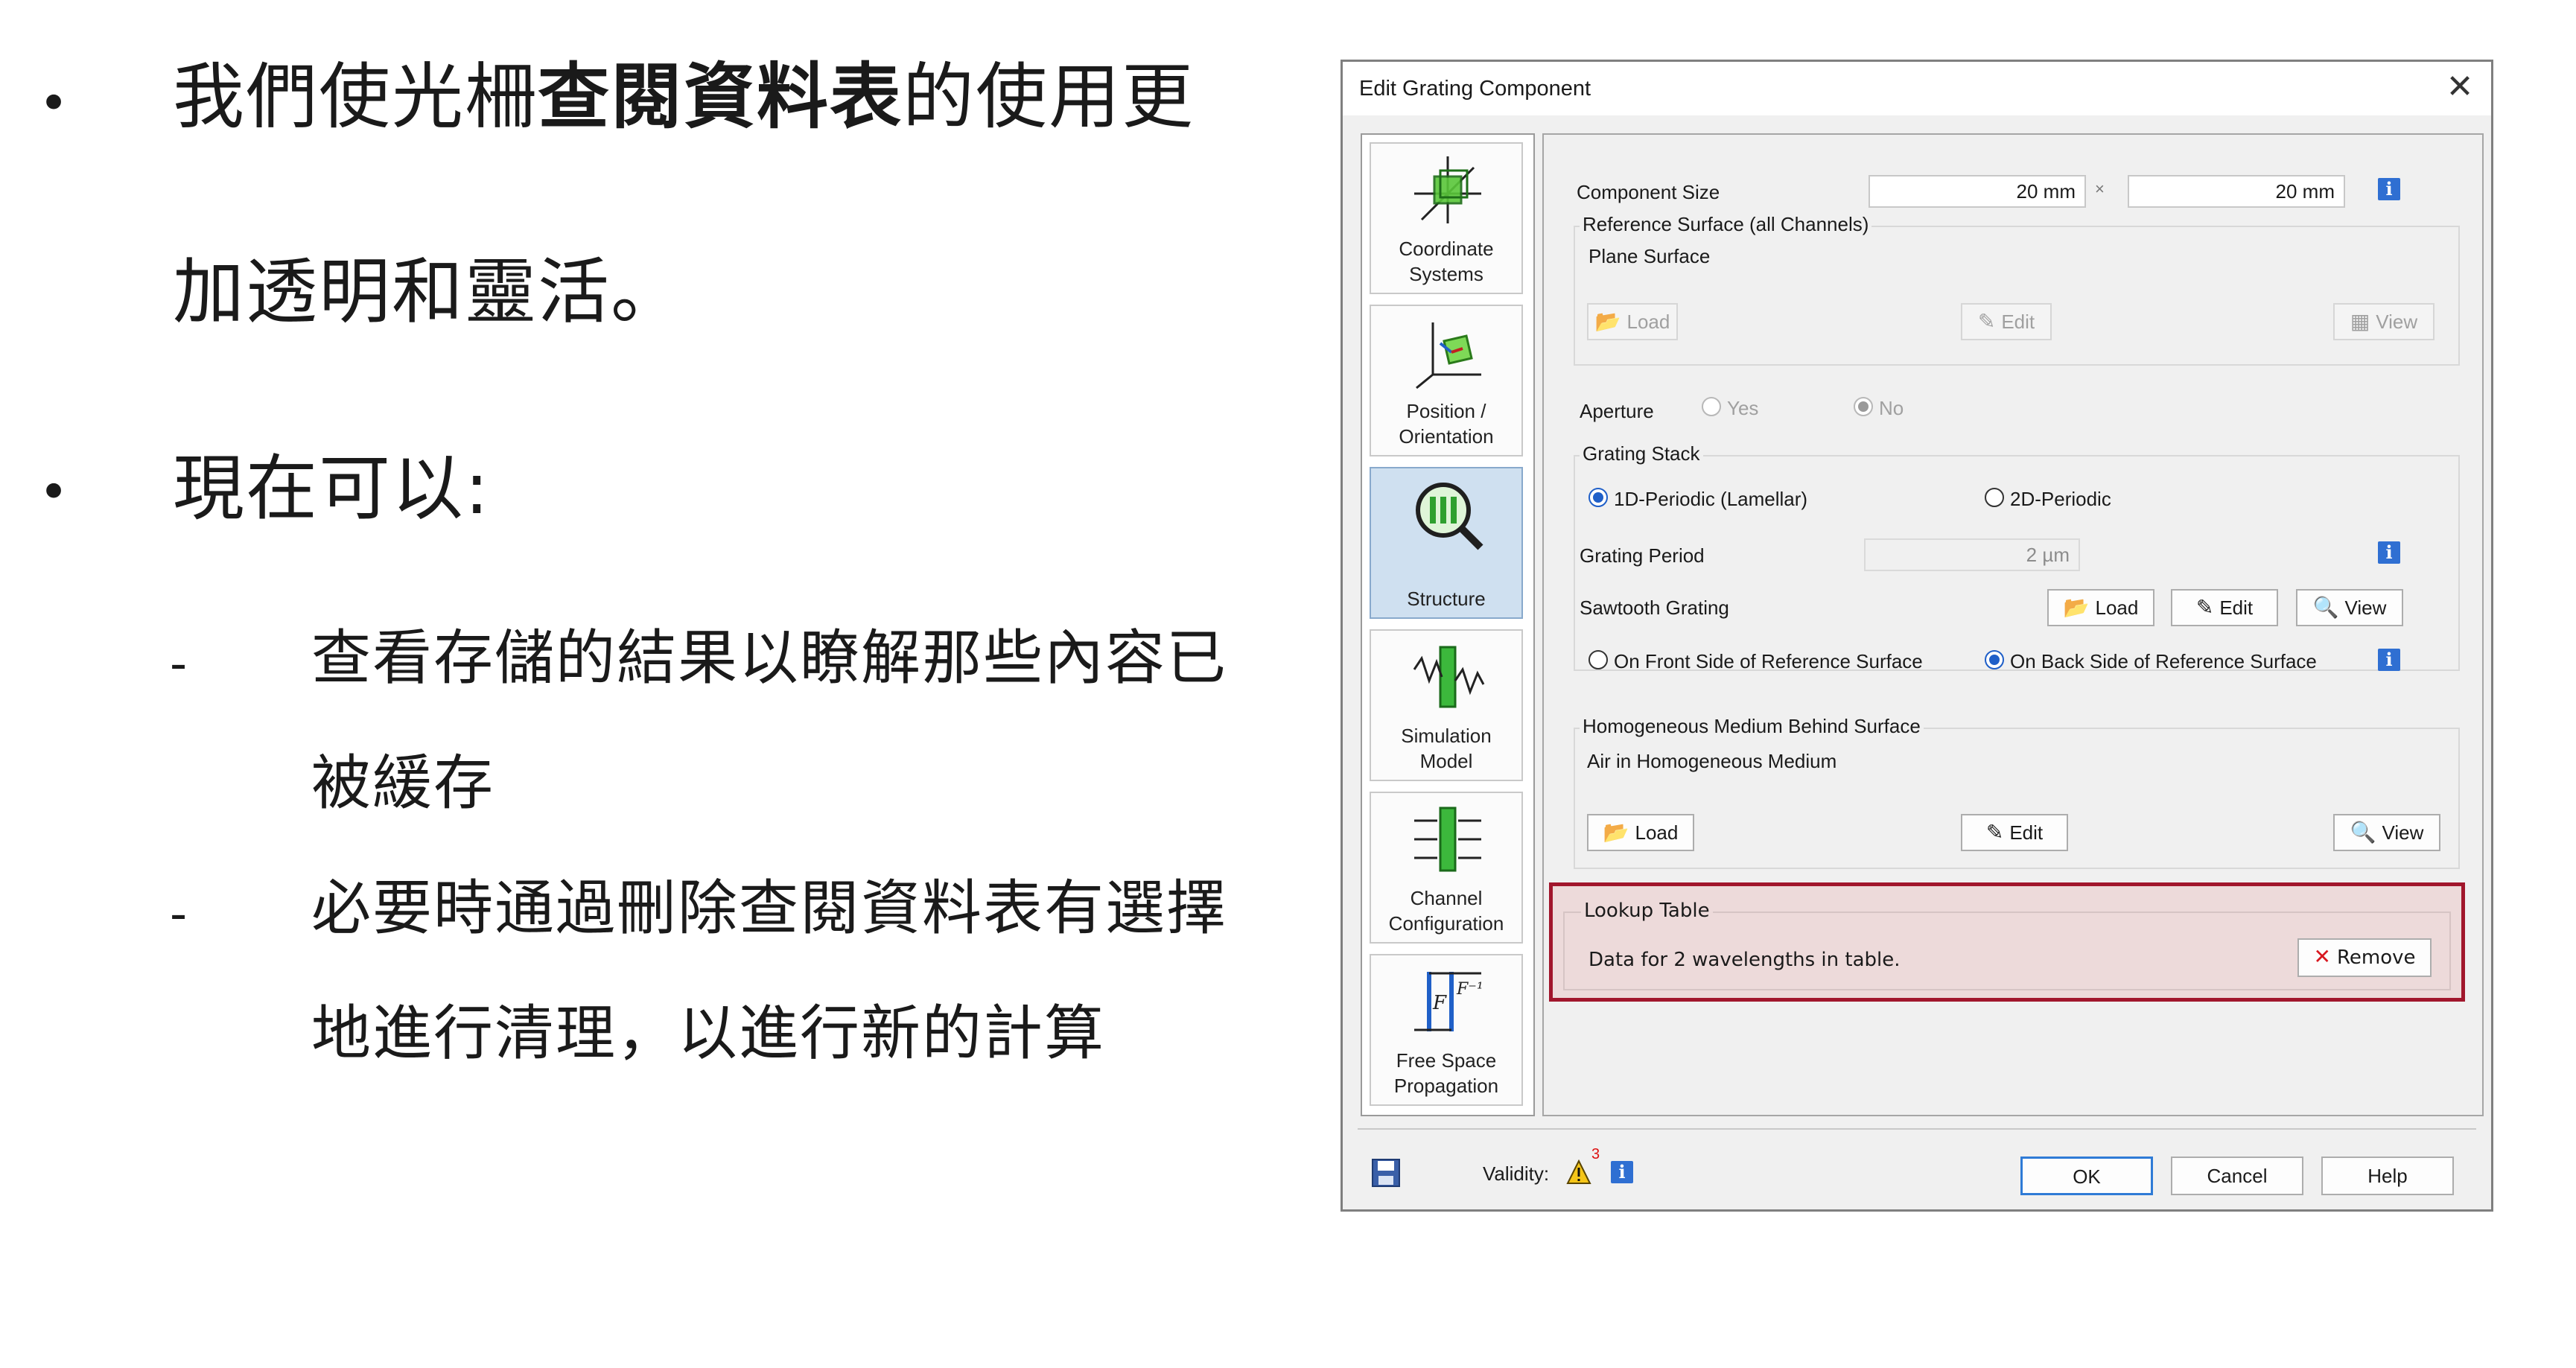 This screenshot has height=1368, width=2576. I want to click on nav-item-label: Channel Configuration, so click(1446, 911).